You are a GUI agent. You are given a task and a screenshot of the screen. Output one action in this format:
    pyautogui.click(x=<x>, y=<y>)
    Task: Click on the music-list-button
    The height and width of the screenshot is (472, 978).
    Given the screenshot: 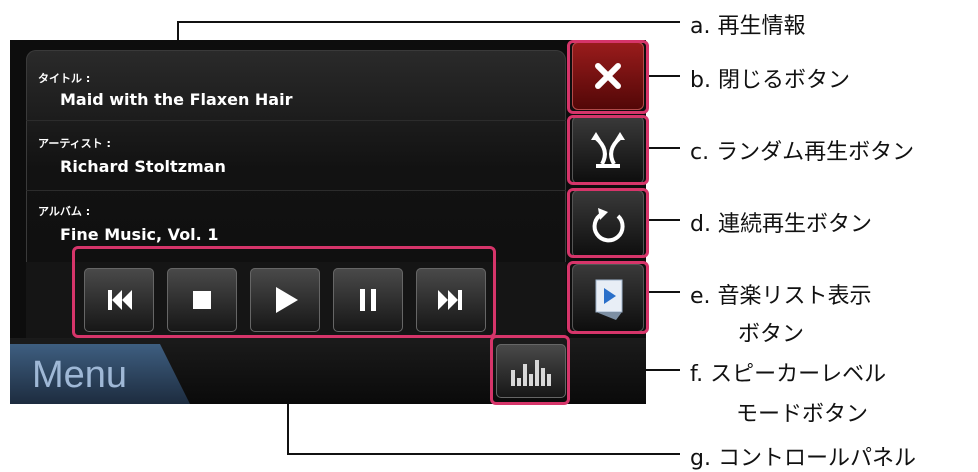 What is the action you would take?
    pyautogui.click(x=608, y=298)
    